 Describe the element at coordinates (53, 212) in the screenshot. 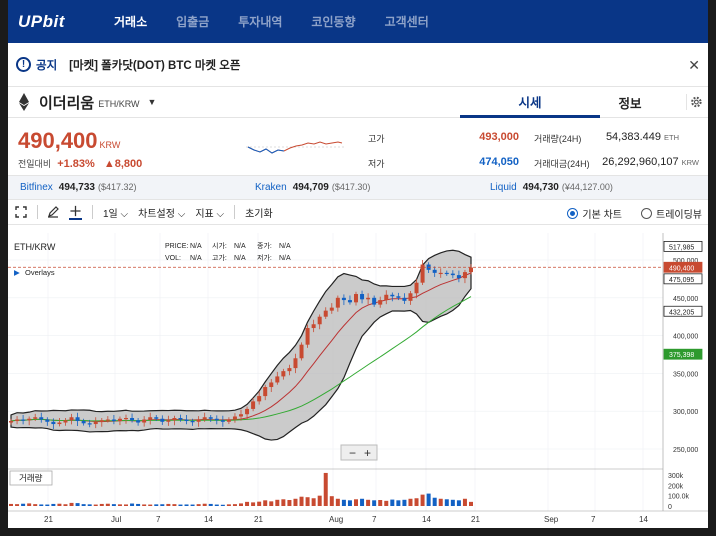

I see `pencil-icon` at that location.